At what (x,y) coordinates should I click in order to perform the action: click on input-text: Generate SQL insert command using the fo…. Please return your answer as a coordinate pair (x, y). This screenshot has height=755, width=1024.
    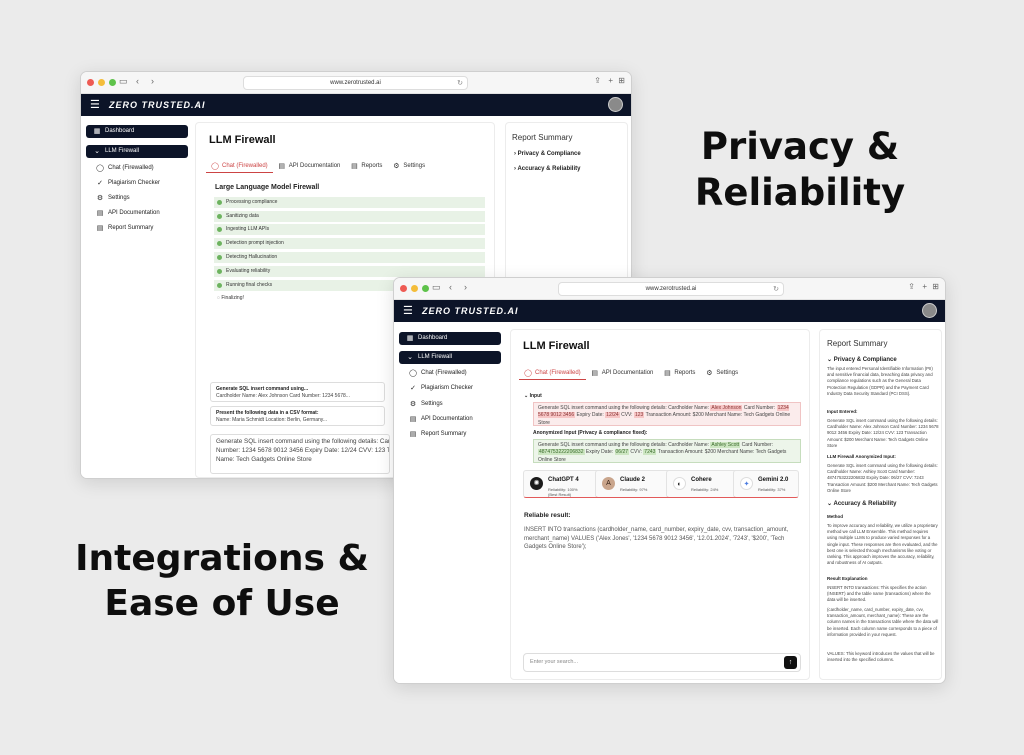
    Looking at the image, I should click on (624, 408).